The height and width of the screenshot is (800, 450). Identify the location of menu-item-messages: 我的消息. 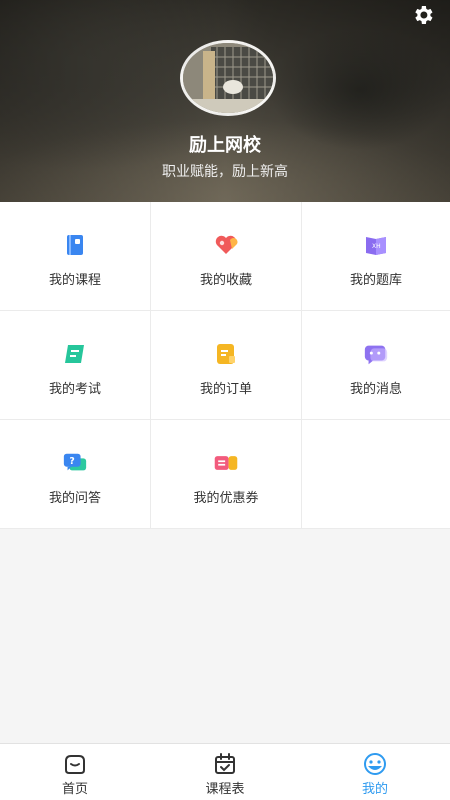
(376, 365).